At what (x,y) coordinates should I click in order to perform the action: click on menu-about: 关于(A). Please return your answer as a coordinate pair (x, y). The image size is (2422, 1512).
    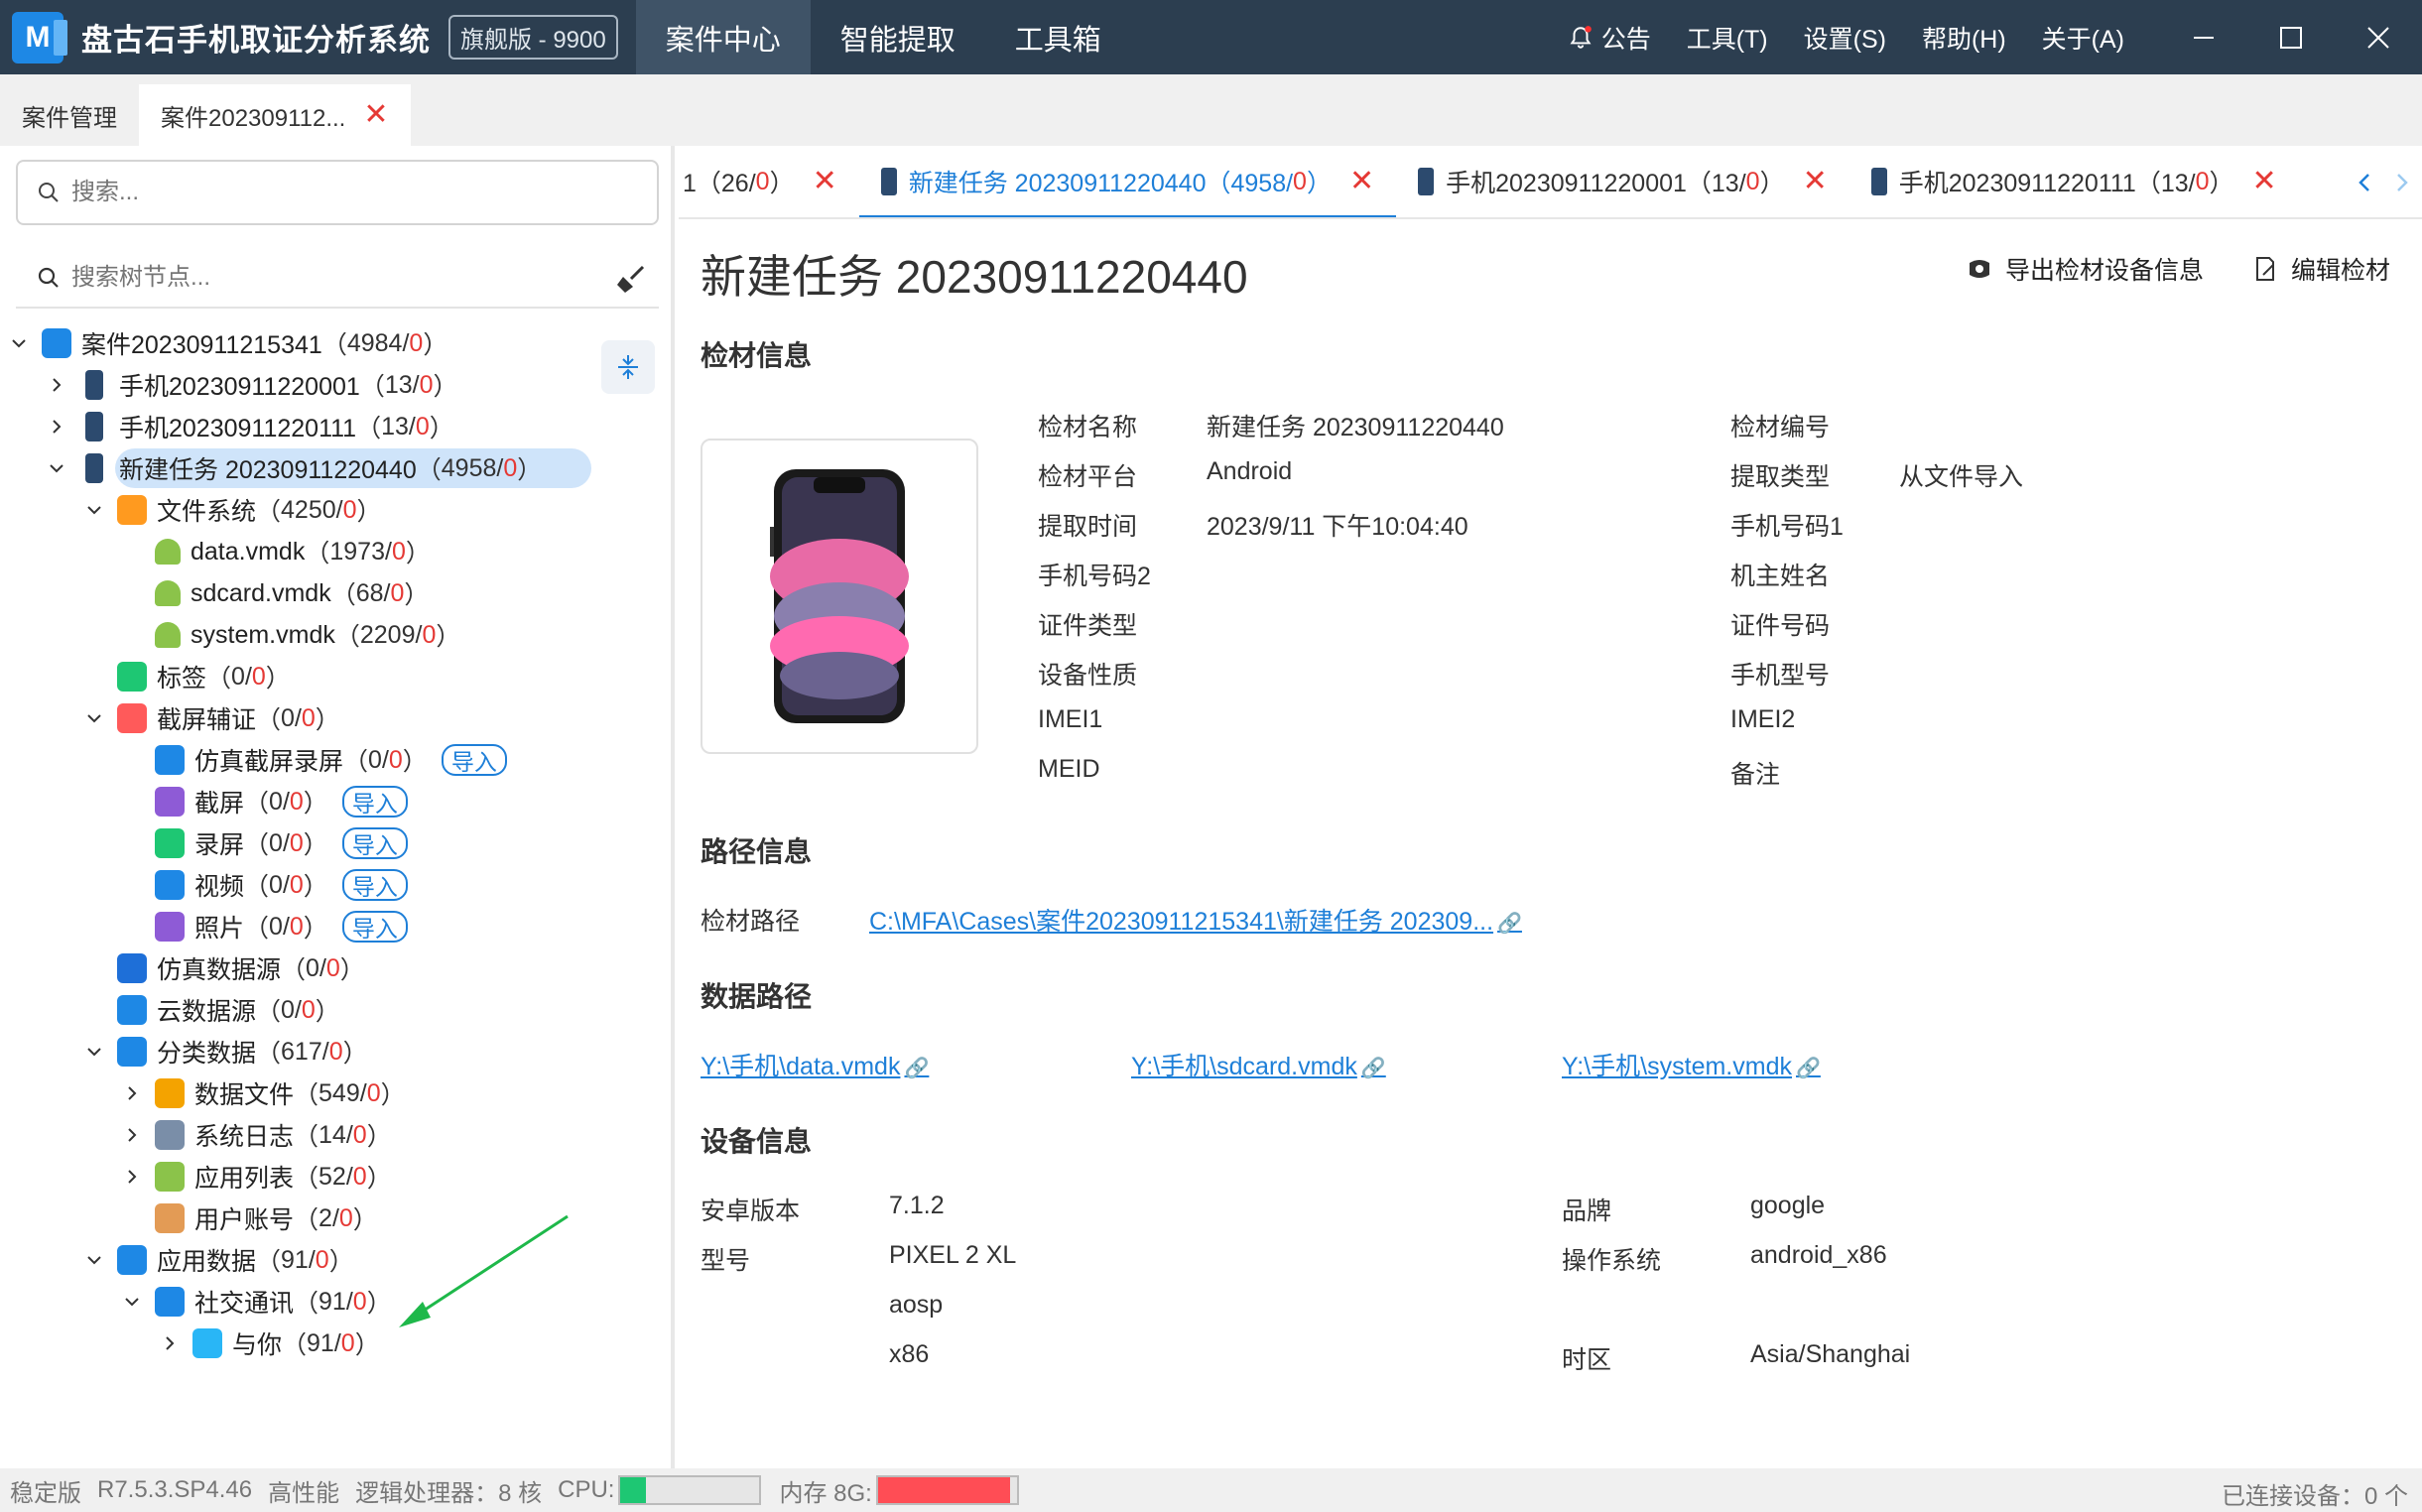
    Looking at the image, I should click on (2083, 38).